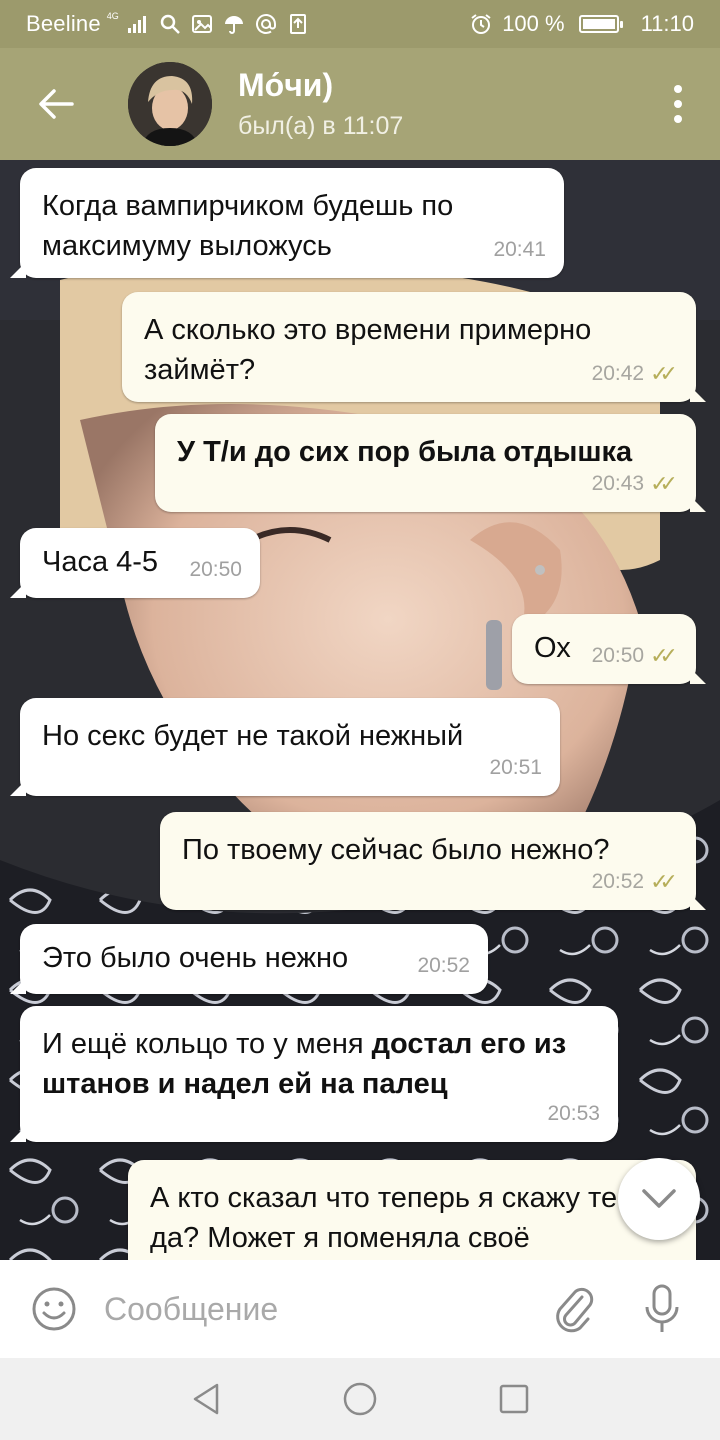 The width and height of the screenshot is (720, 1440). I want to click on triangle-back-icon, so click(206, 1399).